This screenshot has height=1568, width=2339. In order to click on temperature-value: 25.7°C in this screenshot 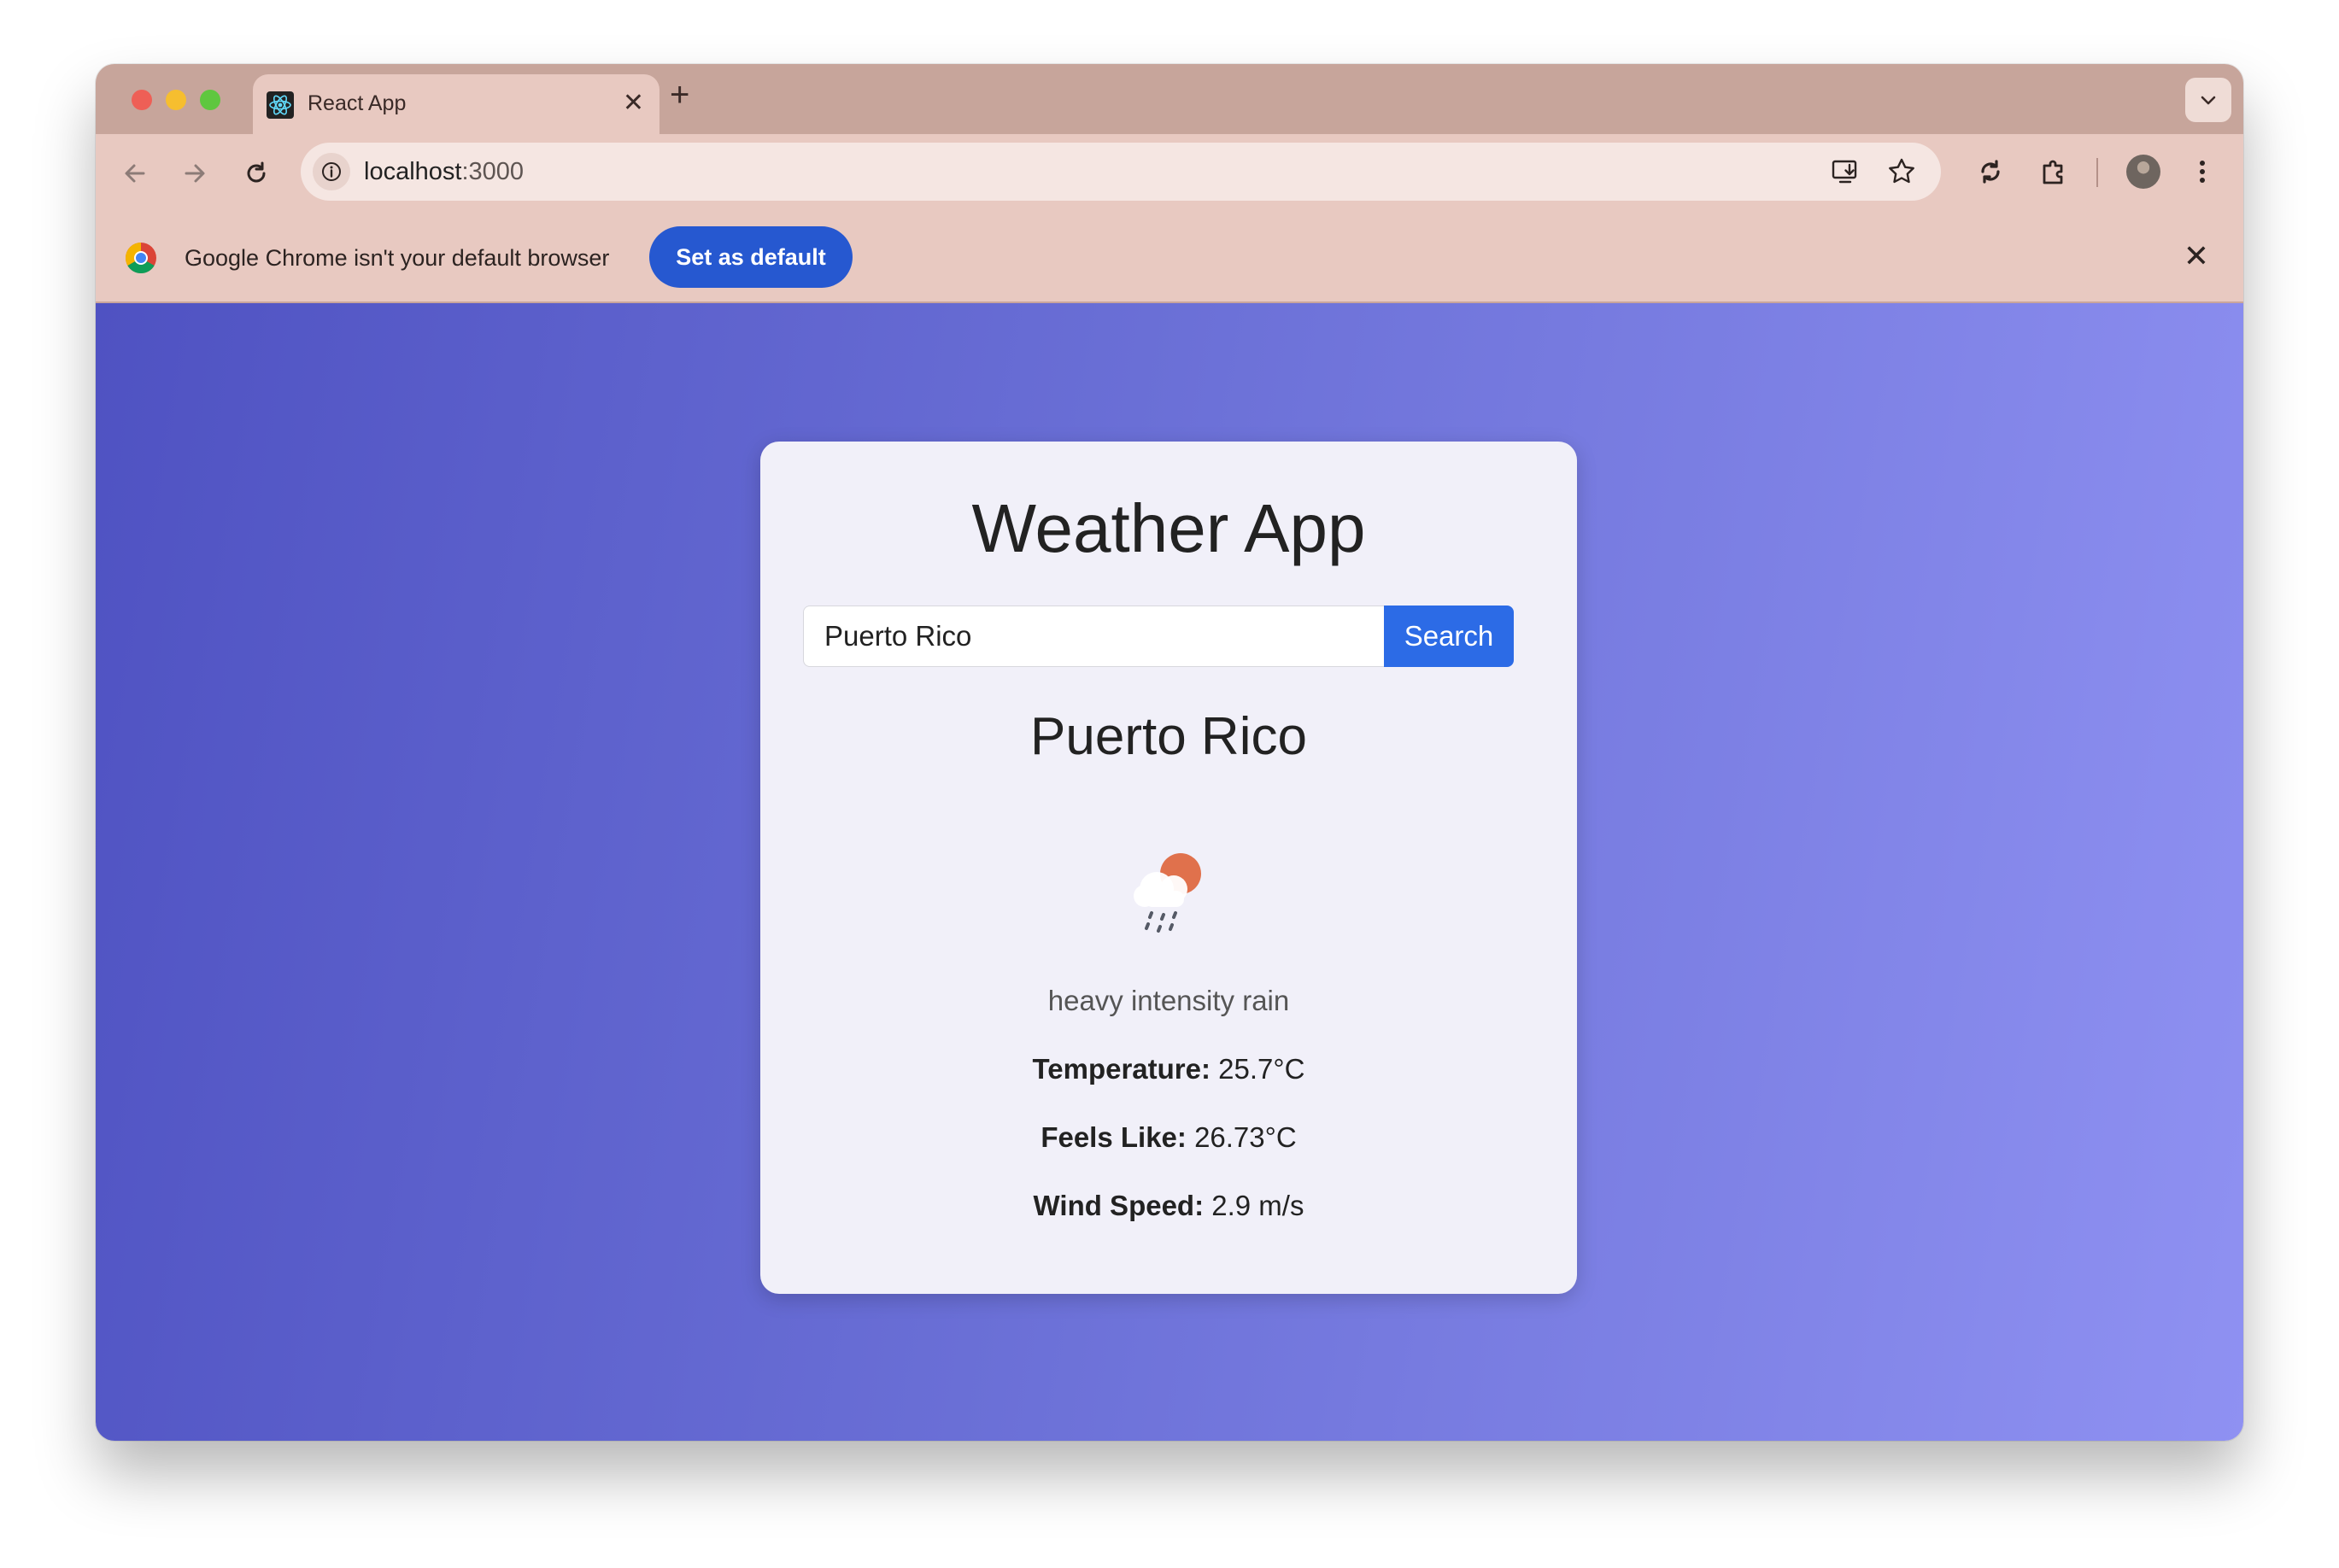, I will do `click(1261, 1069)`.